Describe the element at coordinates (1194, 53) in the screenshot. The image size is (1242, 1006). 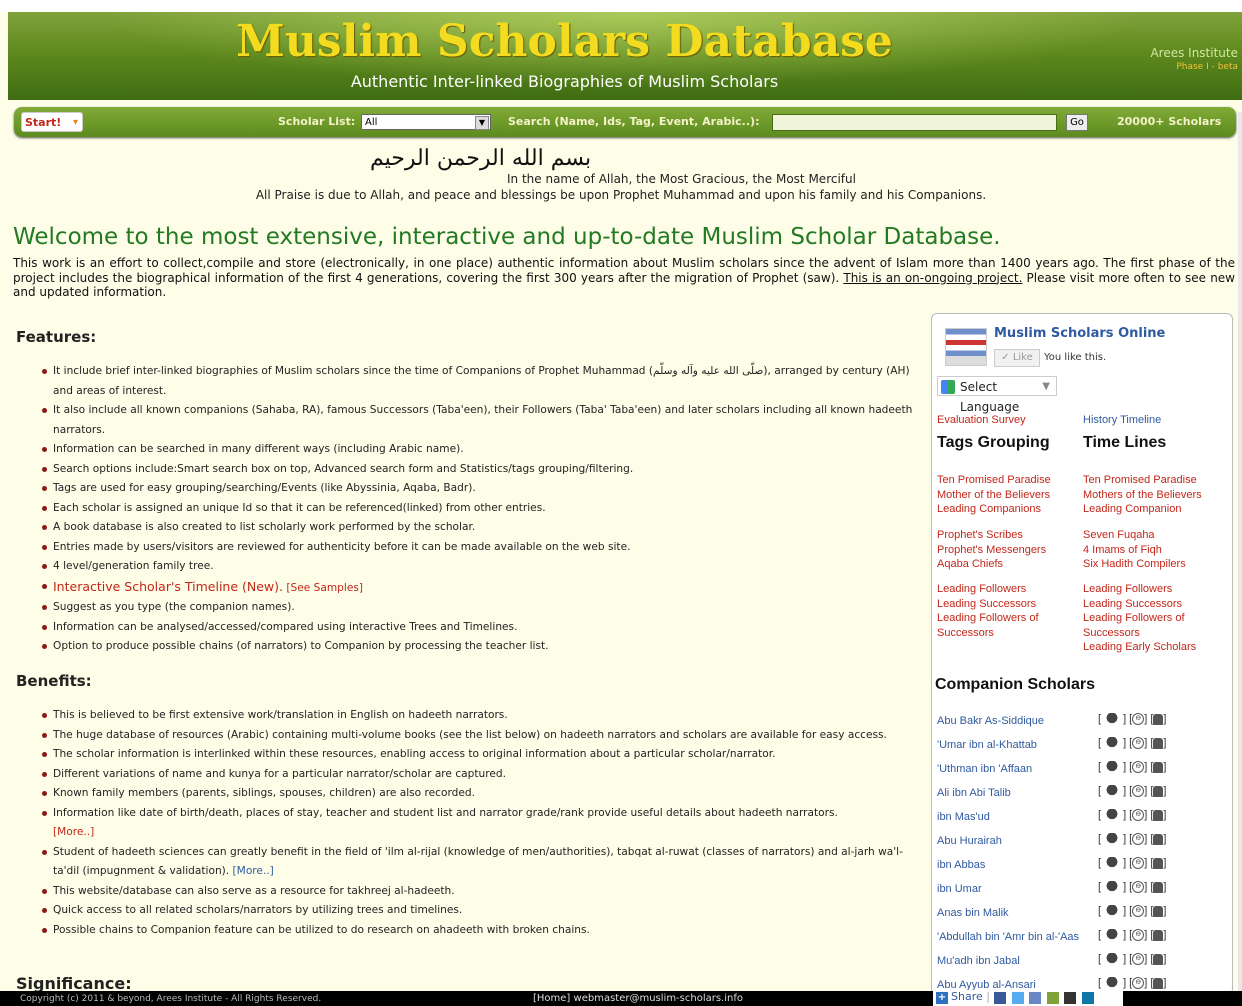
I see `institute-name: Arees Institute` at that location.